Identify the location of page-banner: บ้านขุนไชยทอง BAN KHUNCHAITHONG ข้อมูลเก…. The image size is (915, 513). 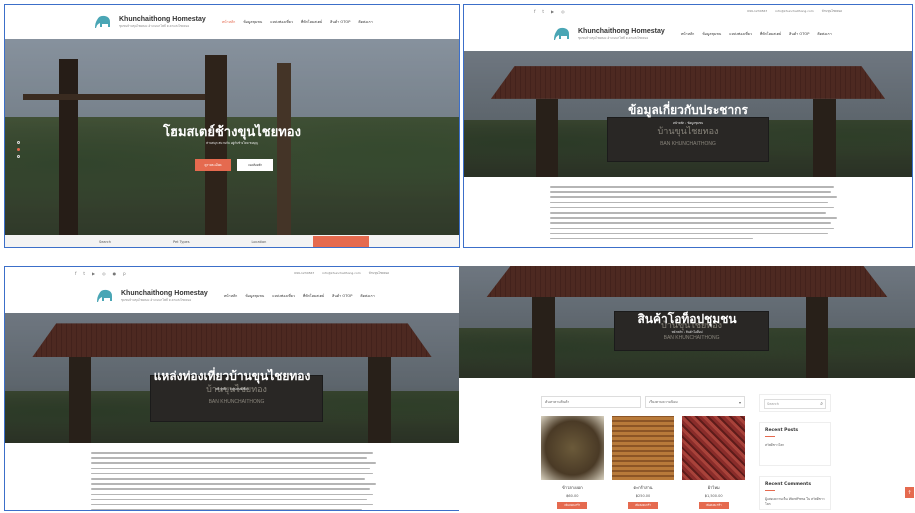
(688, 114).